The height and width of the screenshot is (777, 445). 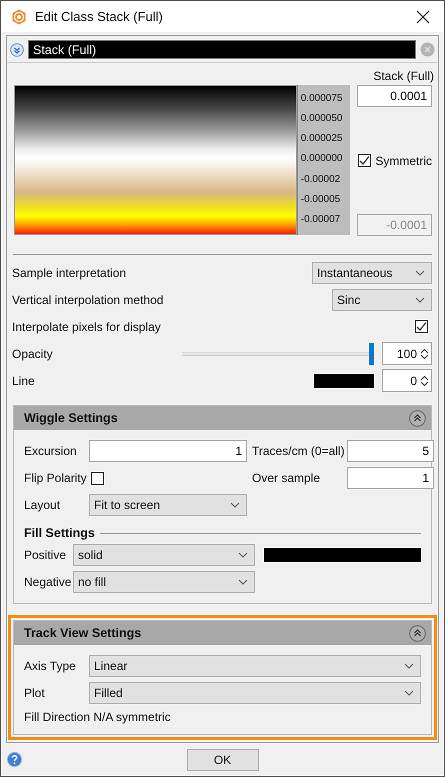 What do you see at coordinates (55, 478) in the screenshot?
I see `field-label: Flip Polarity` at bounding box center [55, 478].